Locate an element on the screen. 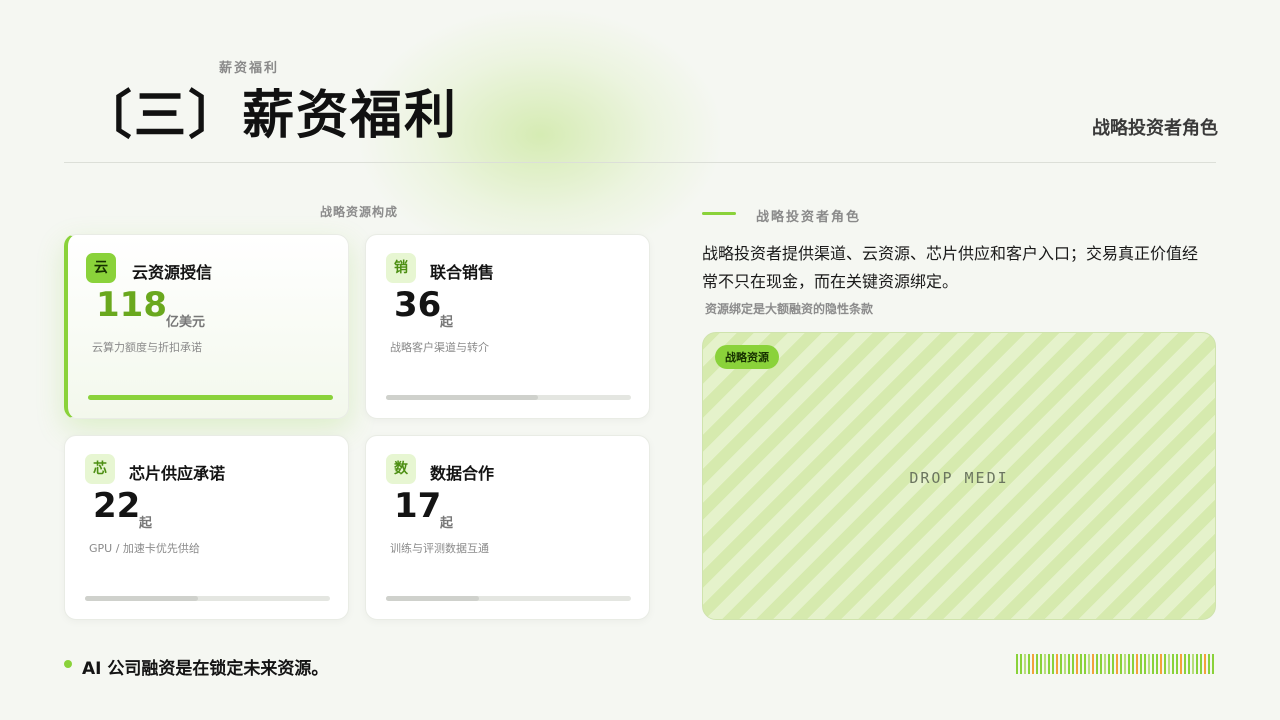 This screenshot has height=720, width=1280. accent-line is located at coordinates (719, 213).